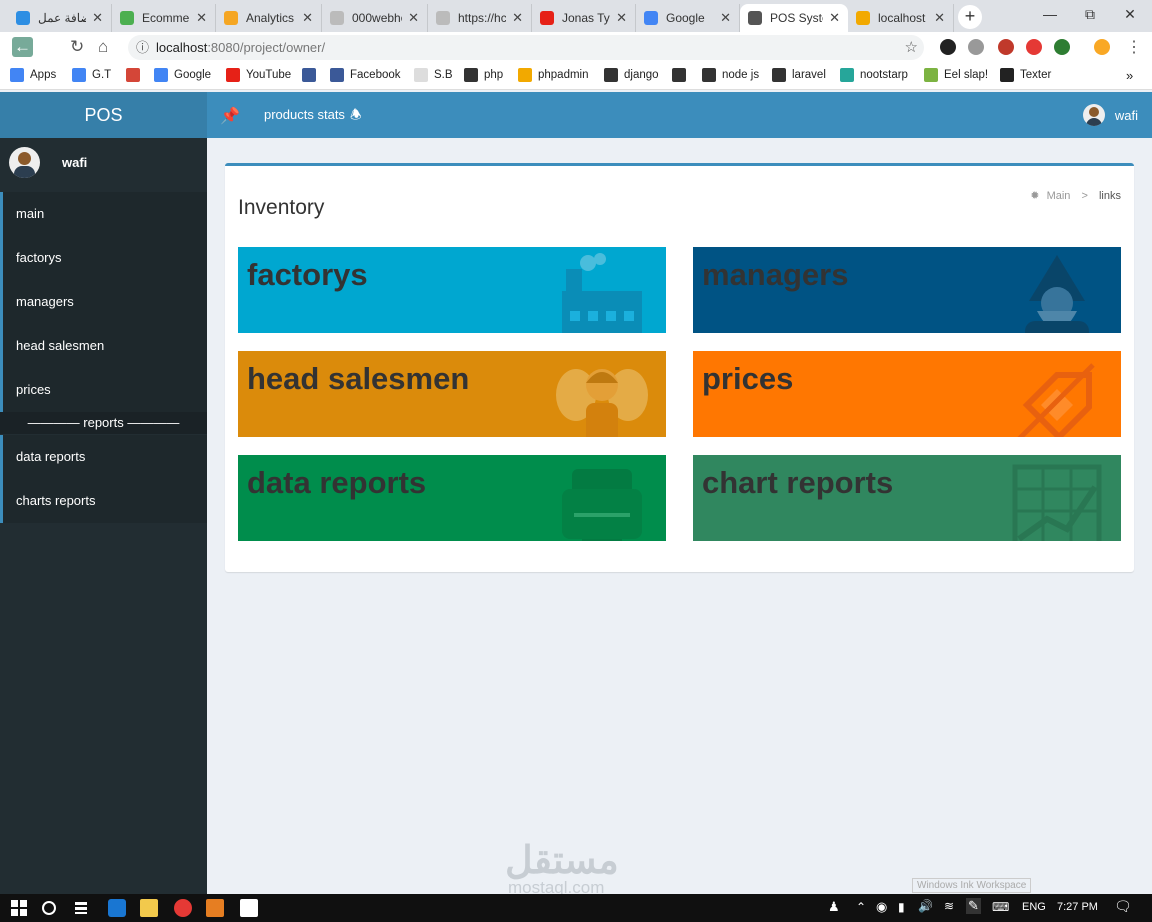  Describe the element at coordinates (861, 907) in the screenshot. I see `tray-chevron-icon: ⌃` at that location.